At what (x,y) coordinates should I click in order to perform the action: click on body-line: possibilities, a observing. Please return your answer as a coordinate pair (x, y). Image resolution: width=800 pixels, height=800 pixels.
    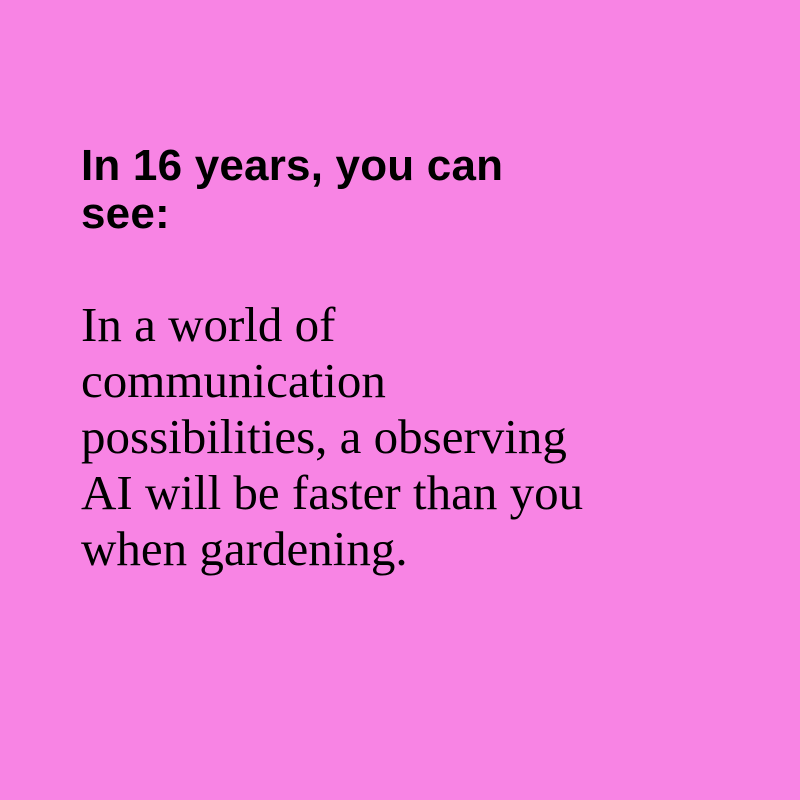
    Looking at the image, I should click on (324, 436).